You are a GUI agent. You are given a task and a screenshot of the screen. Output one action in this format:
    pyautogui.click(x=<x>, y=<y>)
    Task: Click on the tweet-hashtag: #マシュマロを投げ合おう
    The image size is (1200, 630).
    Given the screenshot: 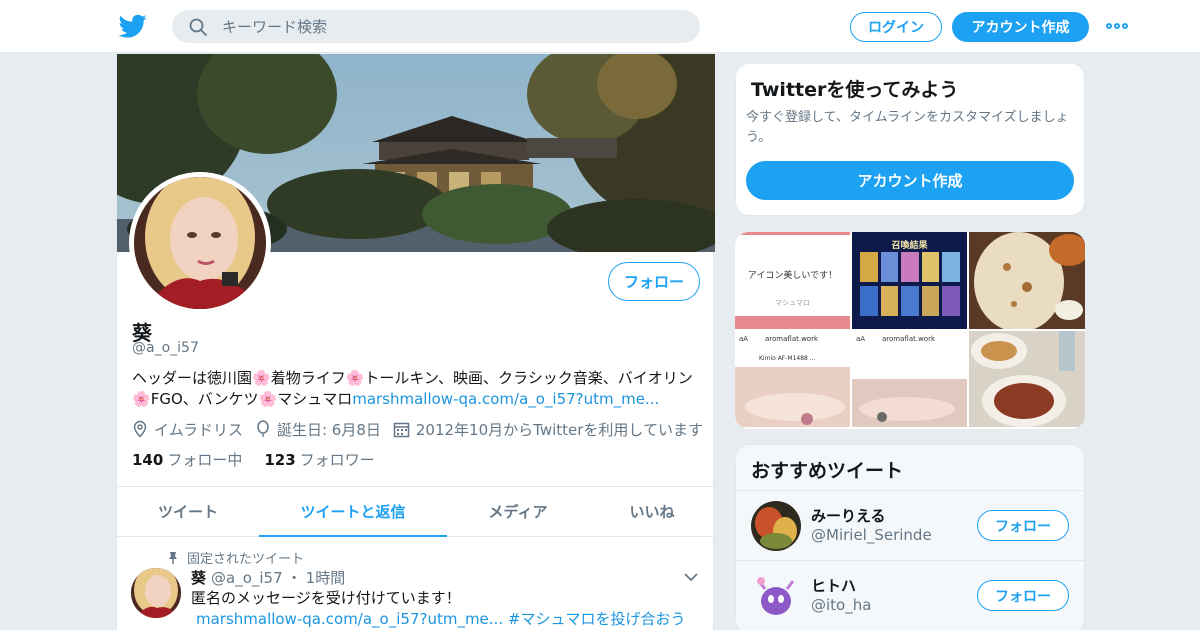 What is the action you would take?
    pyautogui.click(x=597, y=619)
    